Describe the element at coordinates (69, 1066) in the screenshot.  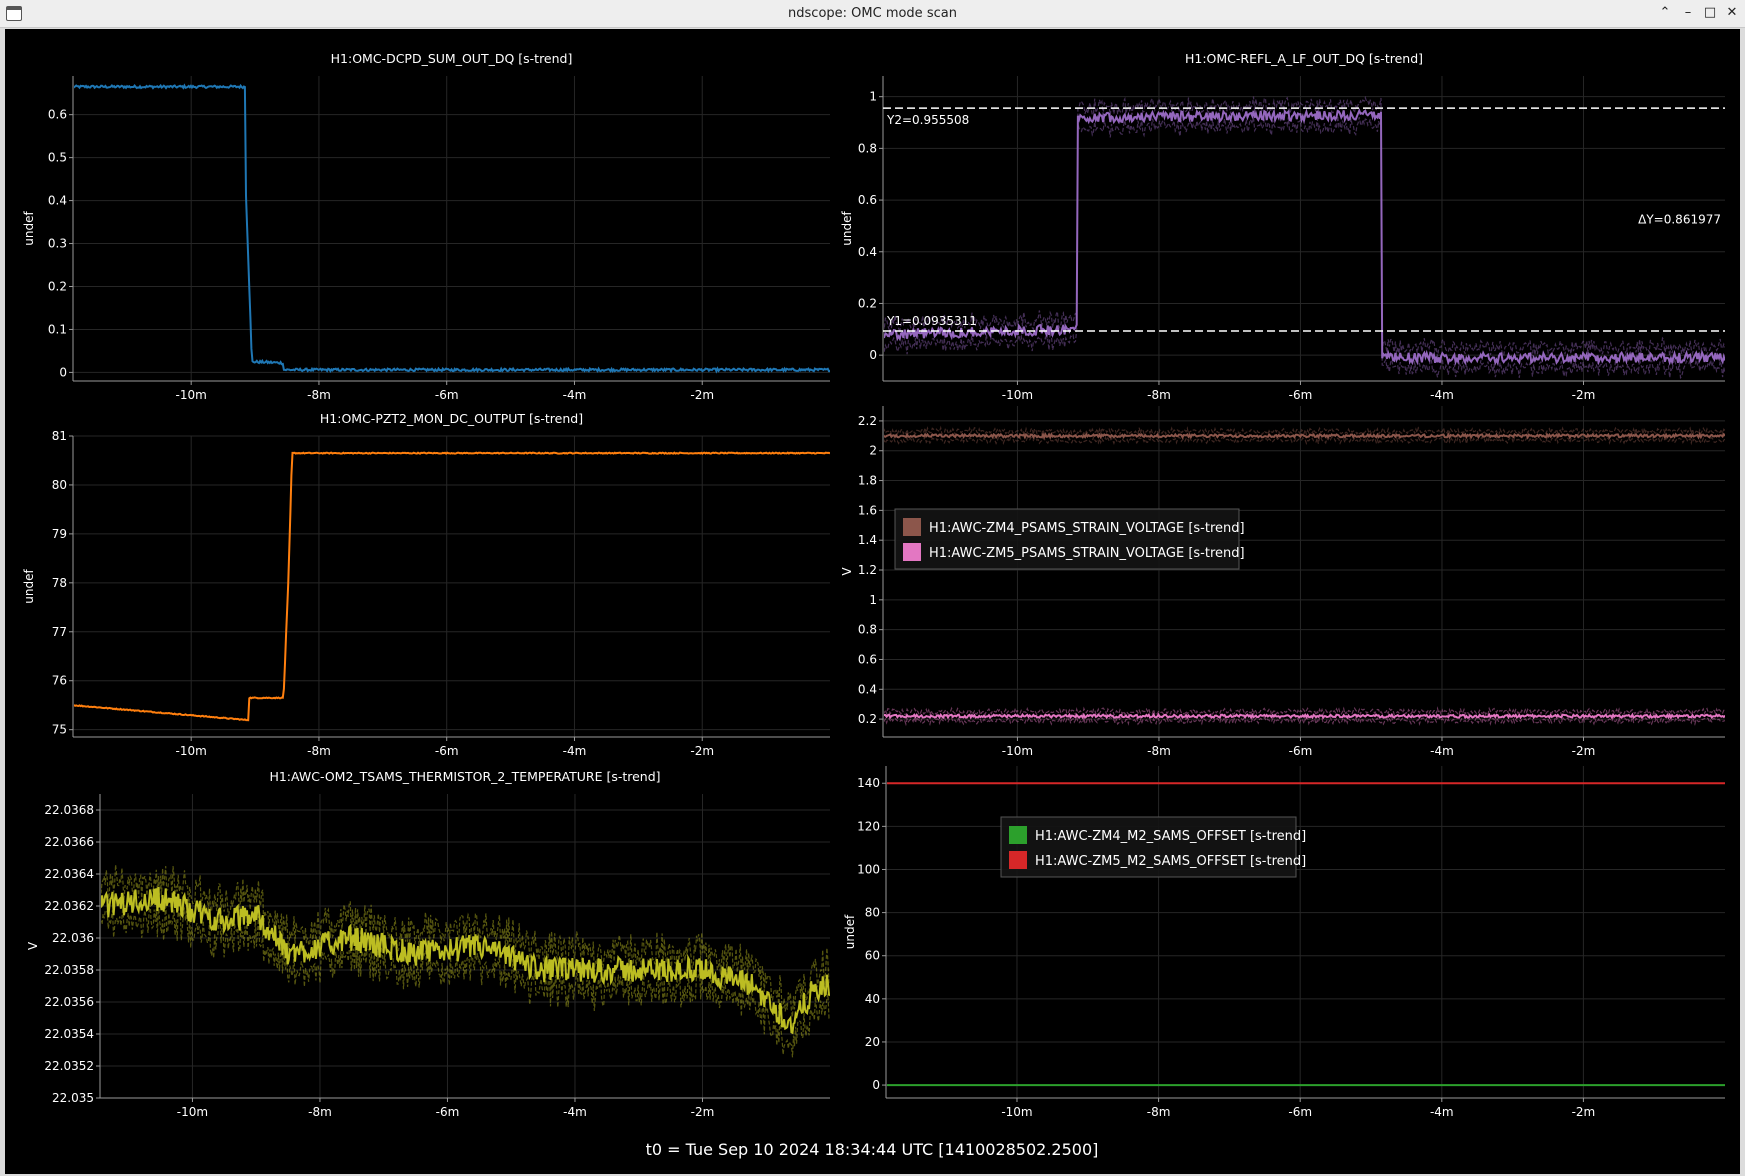
I see `y-tick-label: 22.0352` at that location.